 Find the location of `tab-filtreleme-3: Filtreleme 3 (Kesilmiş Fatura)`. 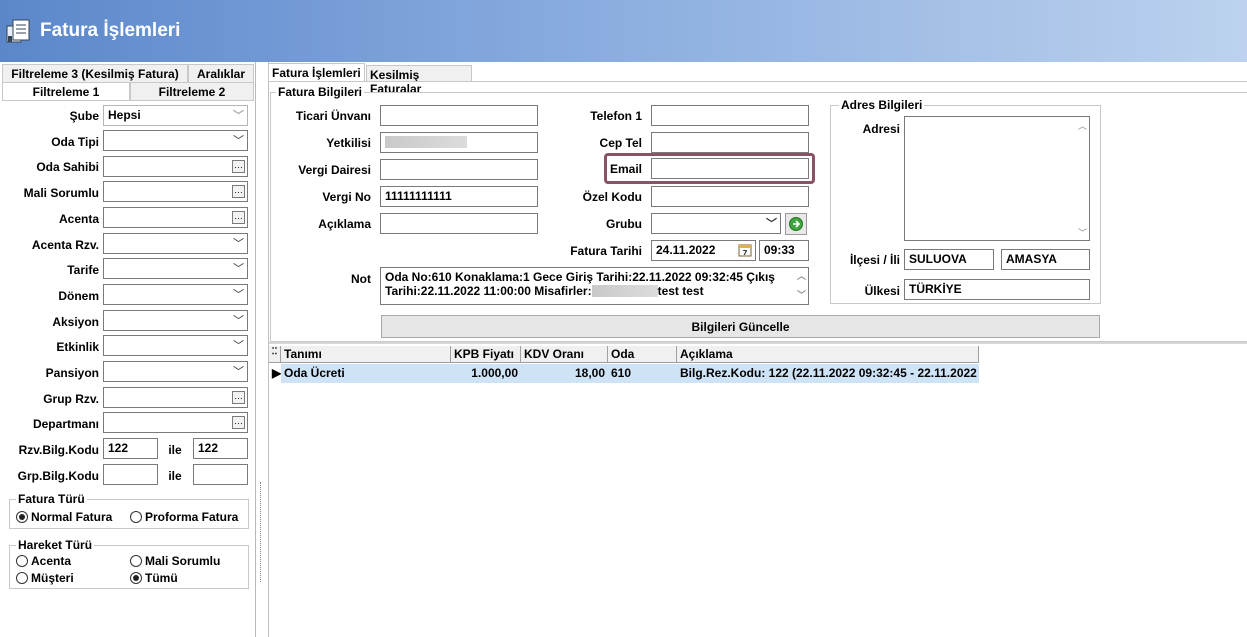

tab-filtreleme-3: Filtreleme 3 (Kesilmiş Fatura) is located at coordinates (95, 73).